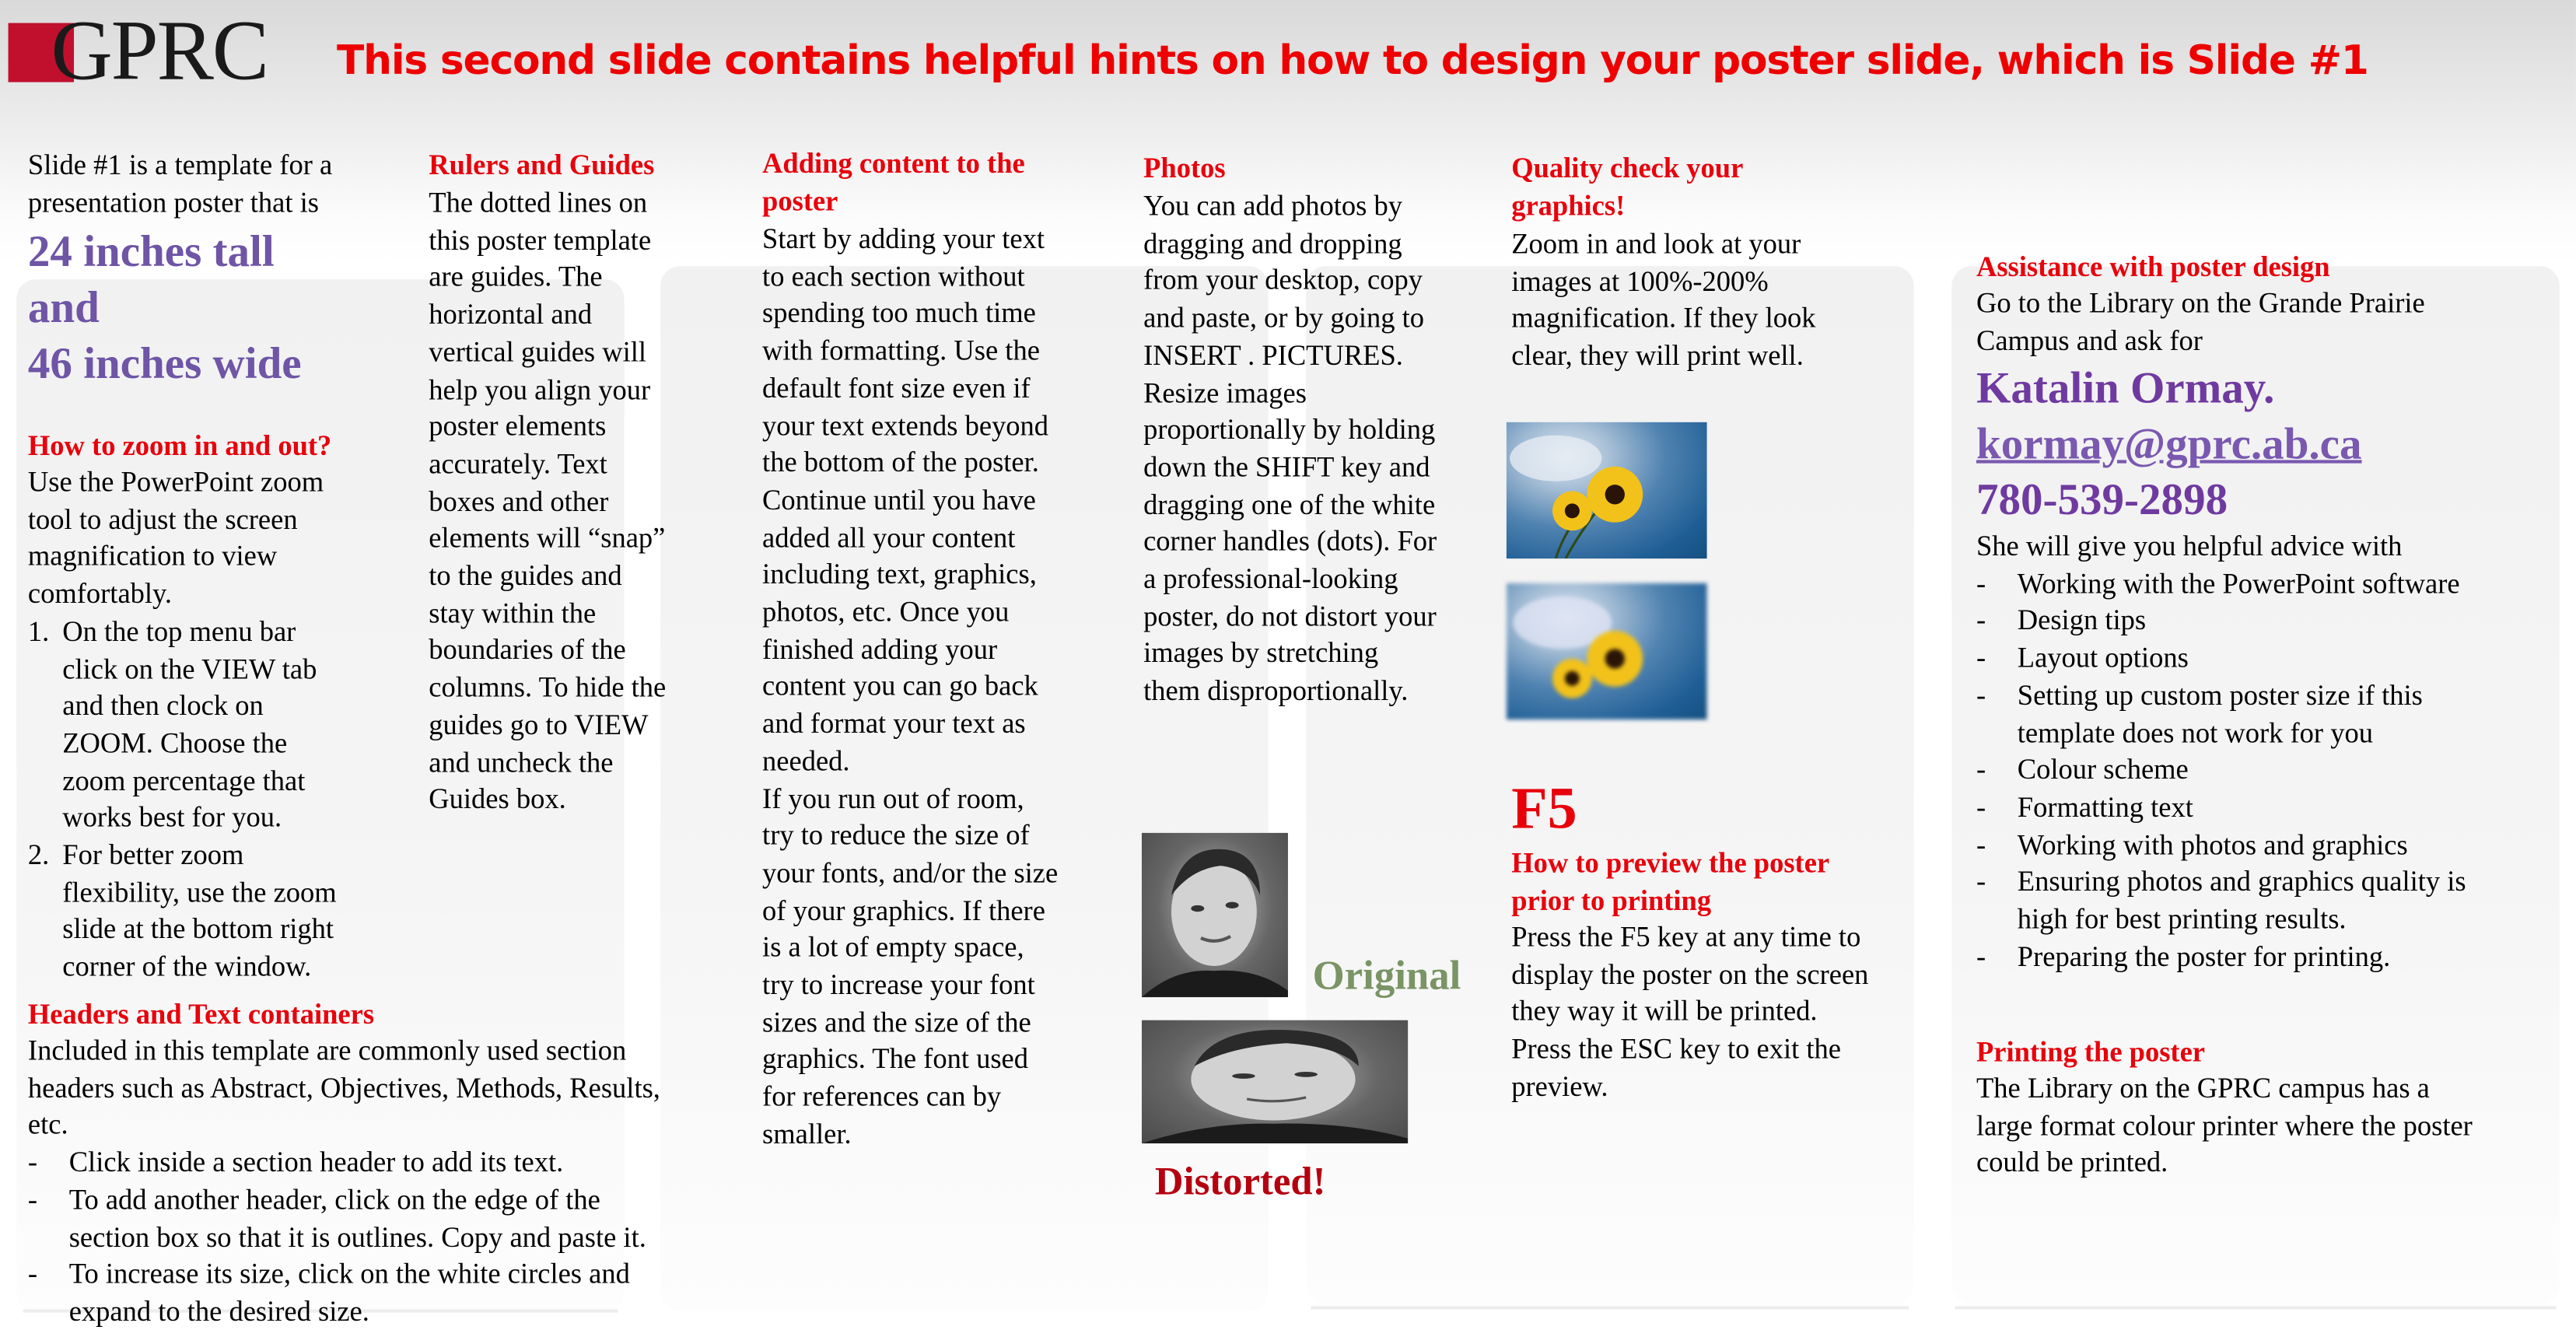 The height and width of the screenshot is (1344, 2576). What do you see at coordinates (542, 165) in the screenshot?
I see `section-heading-rulers: Rulers and Guides` at bounding box center [542, 165].